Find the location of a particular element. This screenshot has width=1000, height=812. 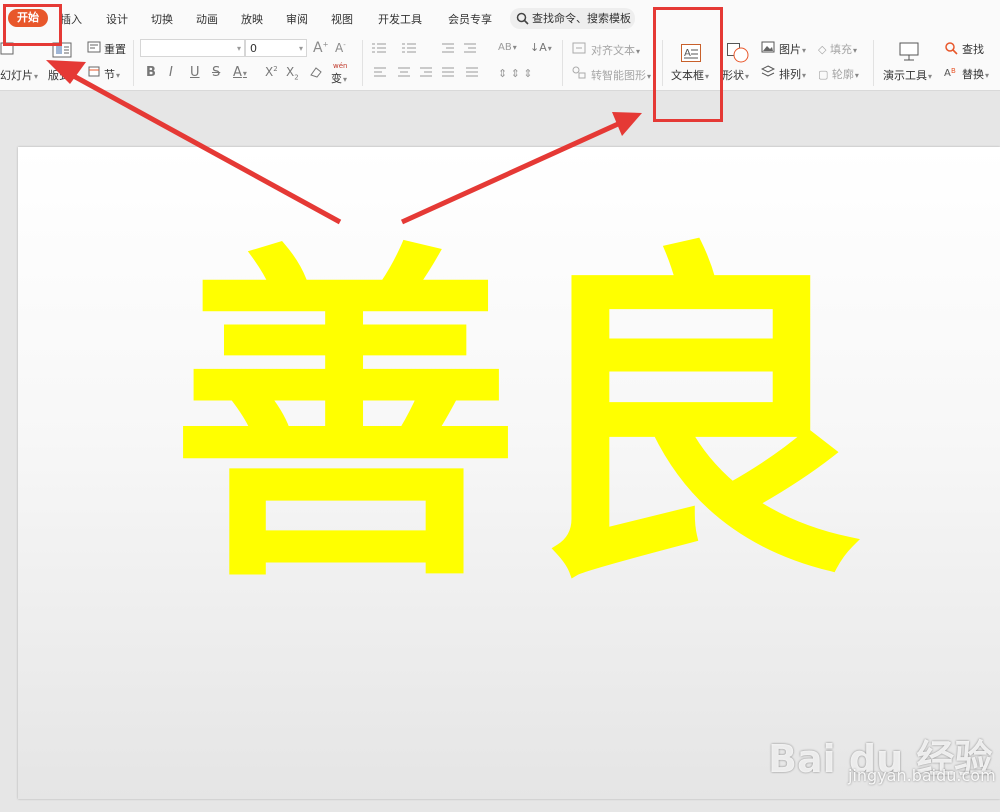

baidu-watermark-url: jingyan.baidu.com is located at coordinates (922, 775).